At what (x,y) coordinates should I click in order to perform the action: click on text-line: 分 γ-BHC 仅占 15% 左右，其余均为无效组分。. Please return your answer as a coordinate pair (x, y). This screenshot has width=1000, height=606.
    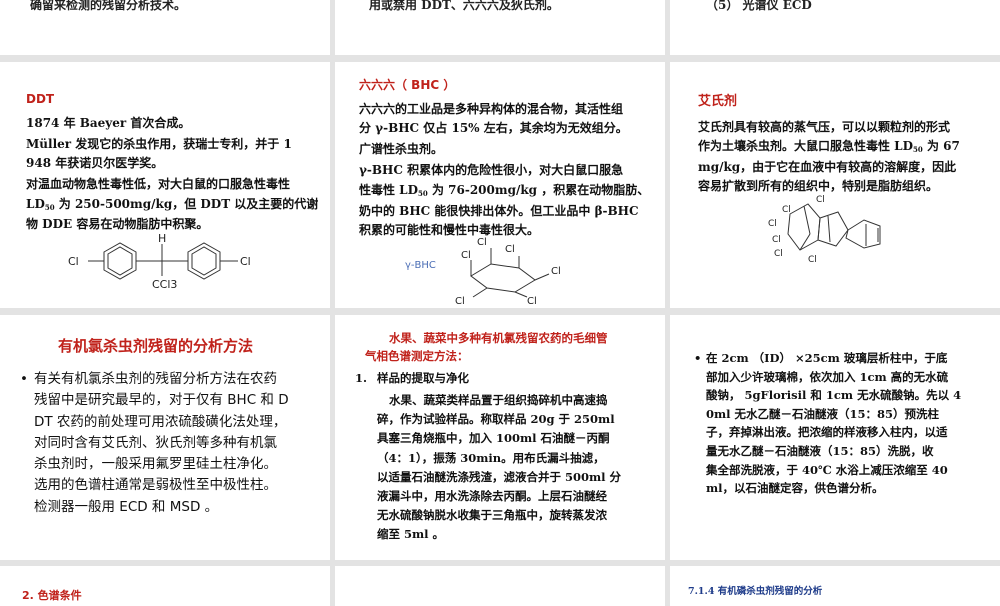
    Looking at the image, I should click on (493, 128).